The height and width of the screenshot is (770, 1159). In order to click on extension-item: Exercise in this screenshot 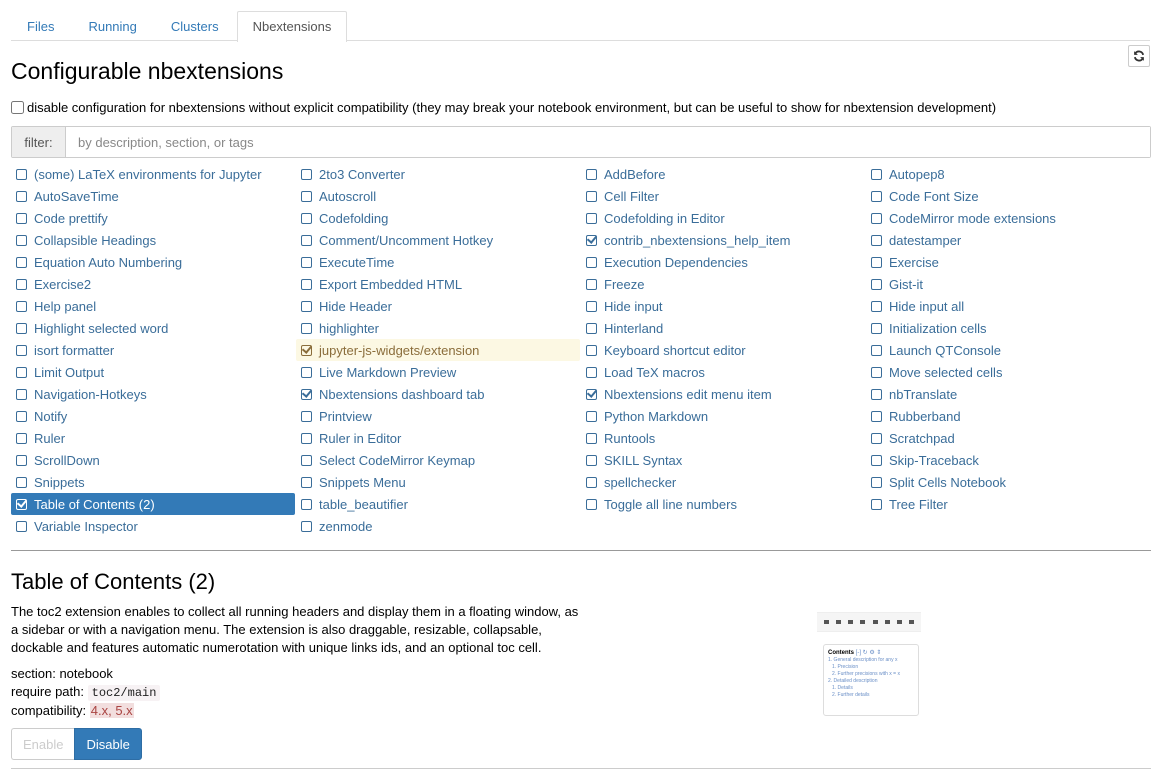, I will do `click(1008, 262)`.